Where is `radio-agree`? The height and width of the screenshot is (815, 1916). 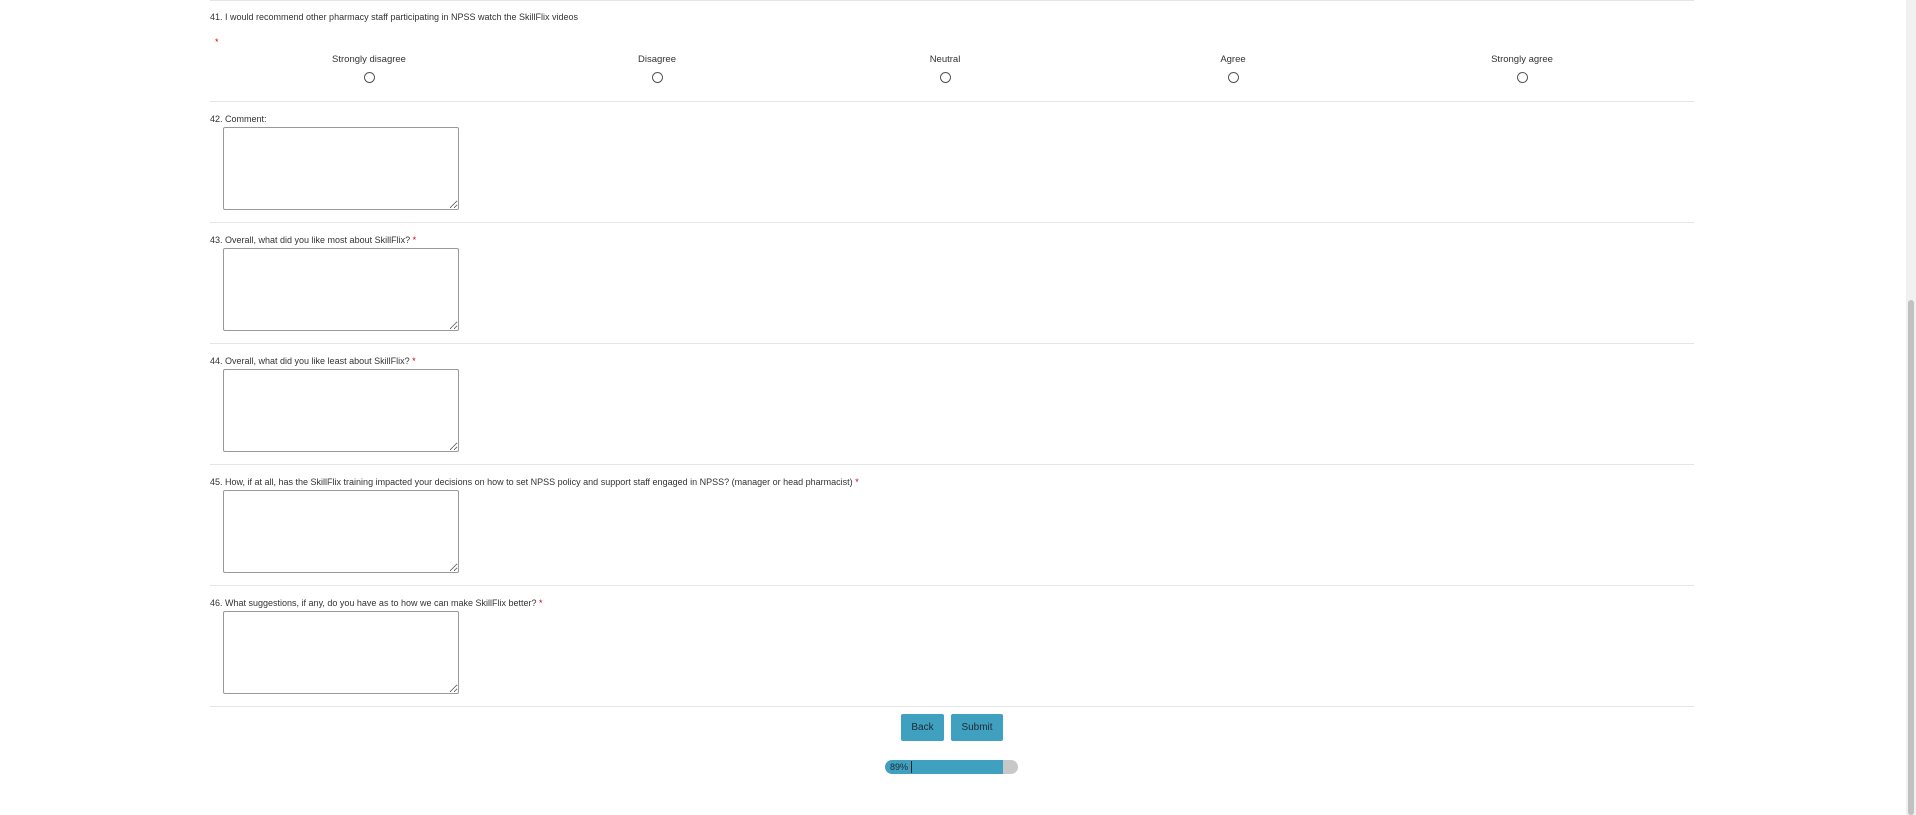
radio-agree is located at coordinates (1233, 77).